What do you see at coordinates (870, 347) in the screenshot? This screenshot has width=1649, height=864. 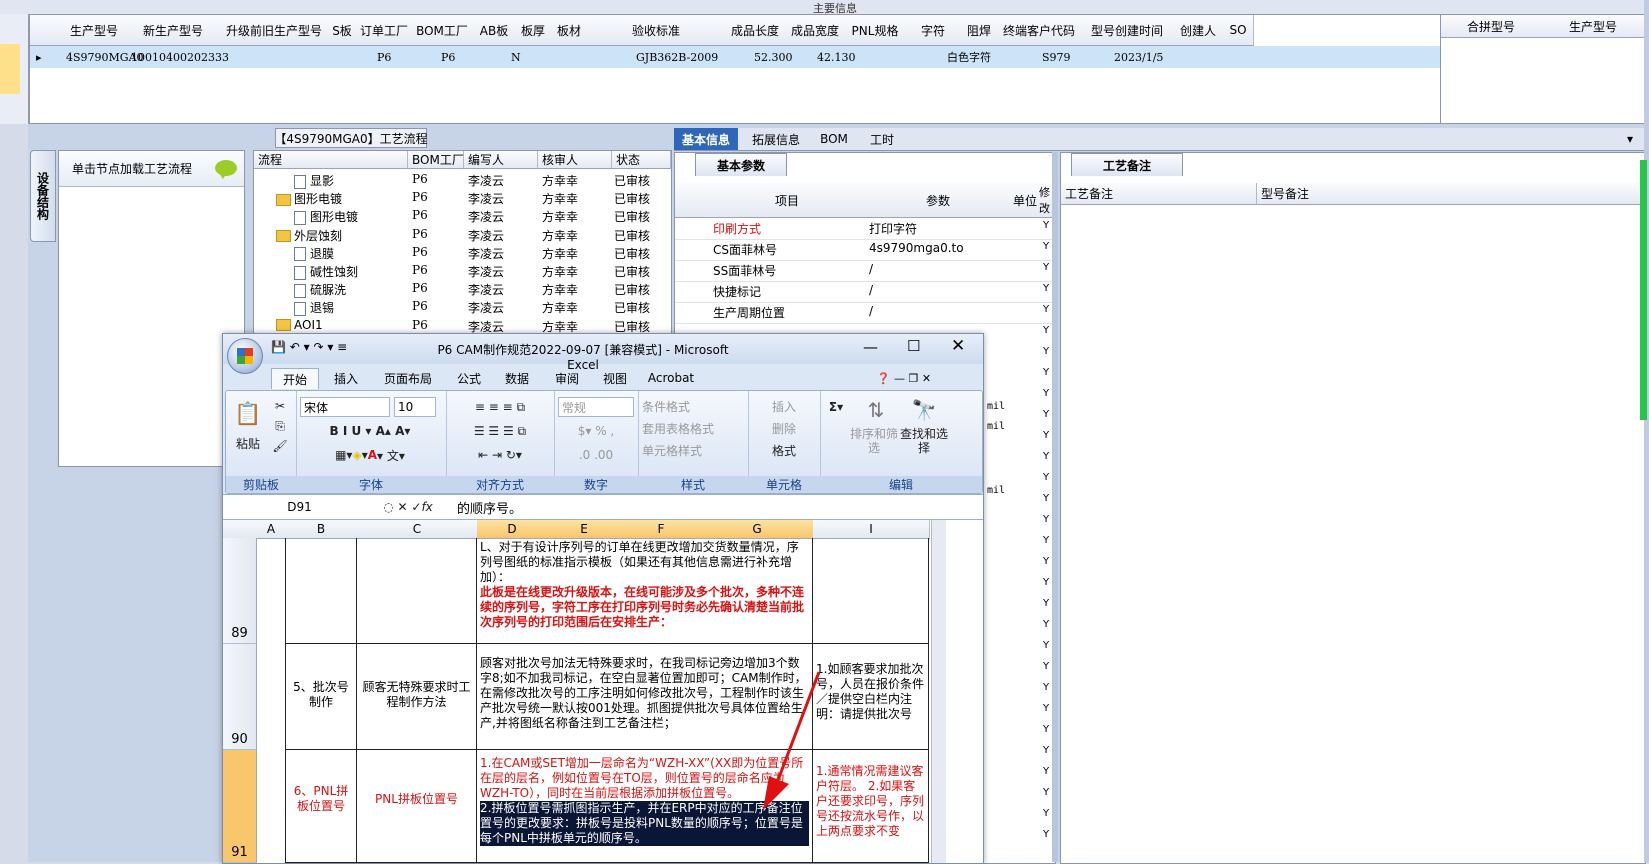 I see `minimize-icon: —` at bounding box center [870, 347].